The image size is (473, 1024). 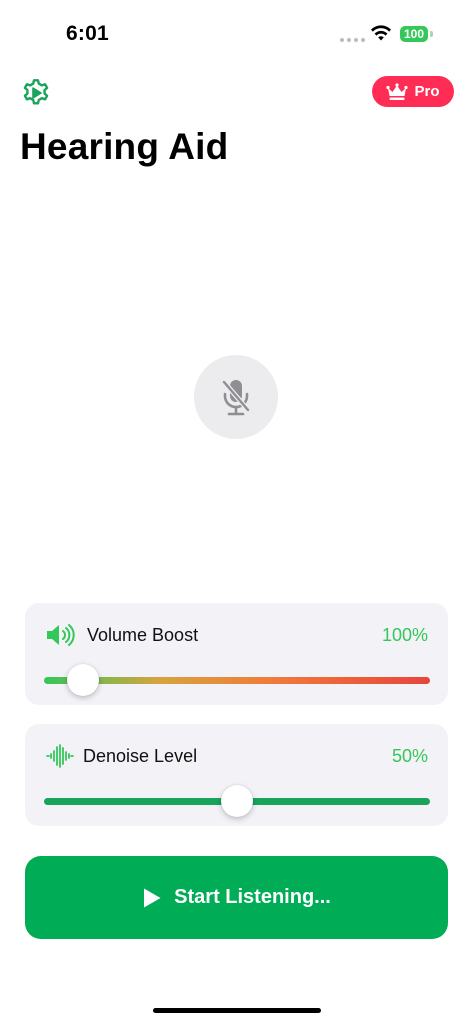 I want to click on volume-boost-slider-thumb, so click(x=82, y=680).